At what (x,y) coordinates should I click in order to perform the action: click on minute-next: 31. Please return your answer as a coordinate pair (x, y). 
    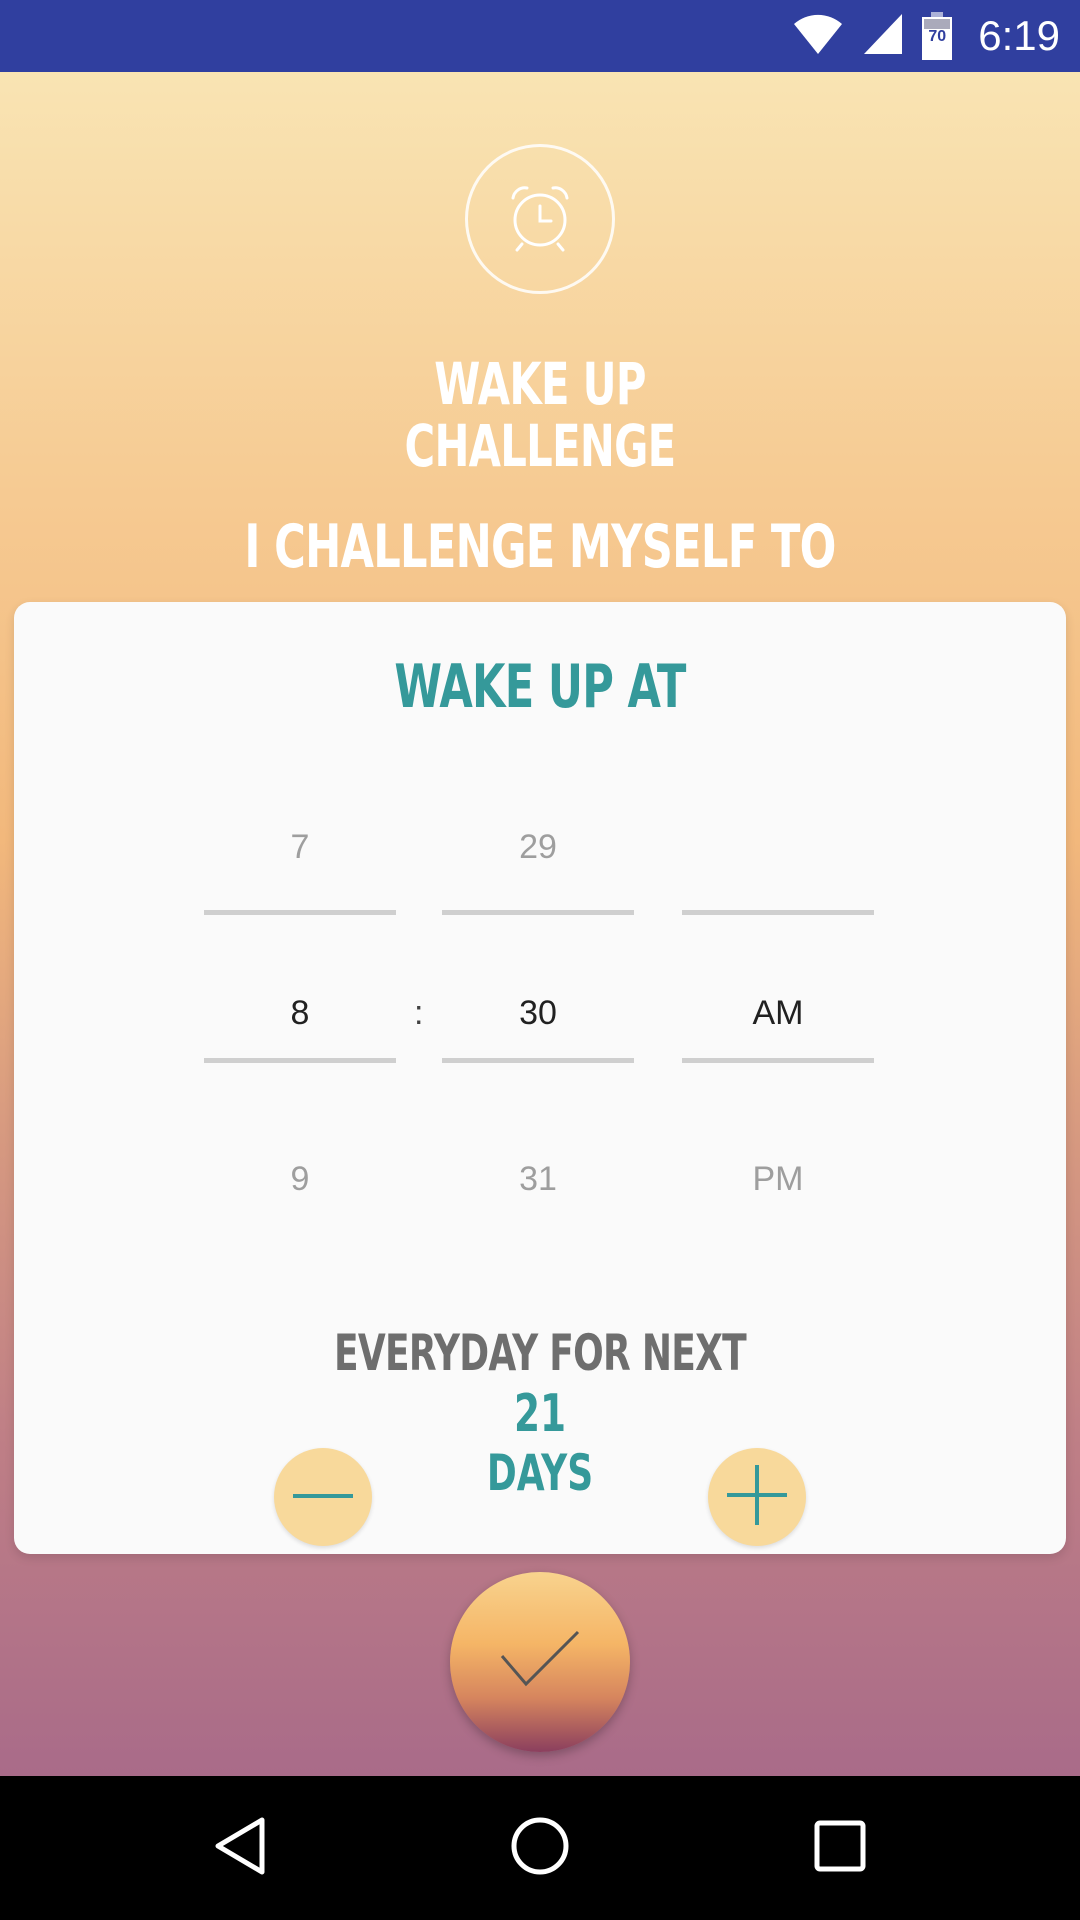
    Looking at the image, I should click on (538, 1179).